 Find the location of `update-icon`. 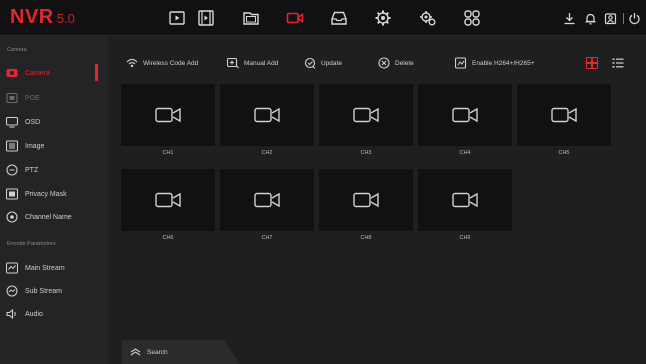

update-icon is located at coordinates (310, 63).